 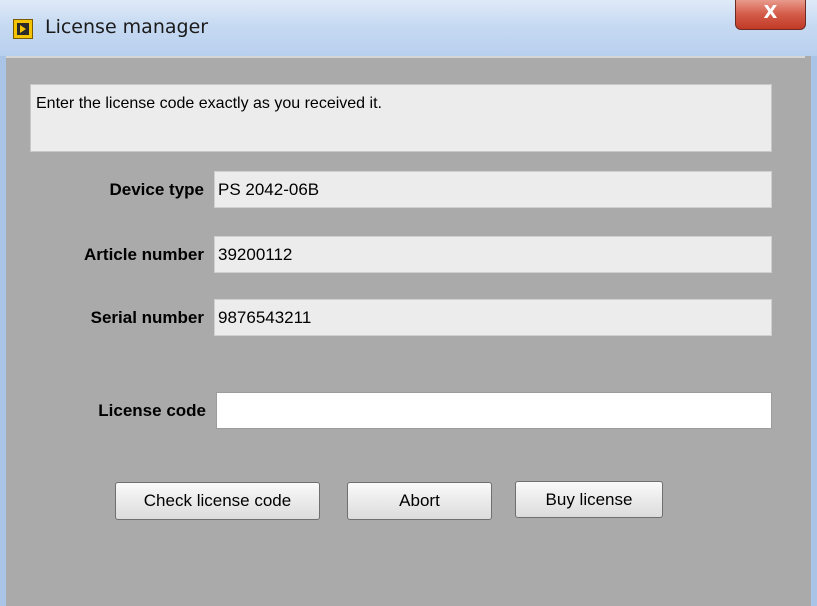 What do you see at coordinates (419, 501) in the screenshot?
I see `abort-button: Abort` at bounding box center [419, 501].